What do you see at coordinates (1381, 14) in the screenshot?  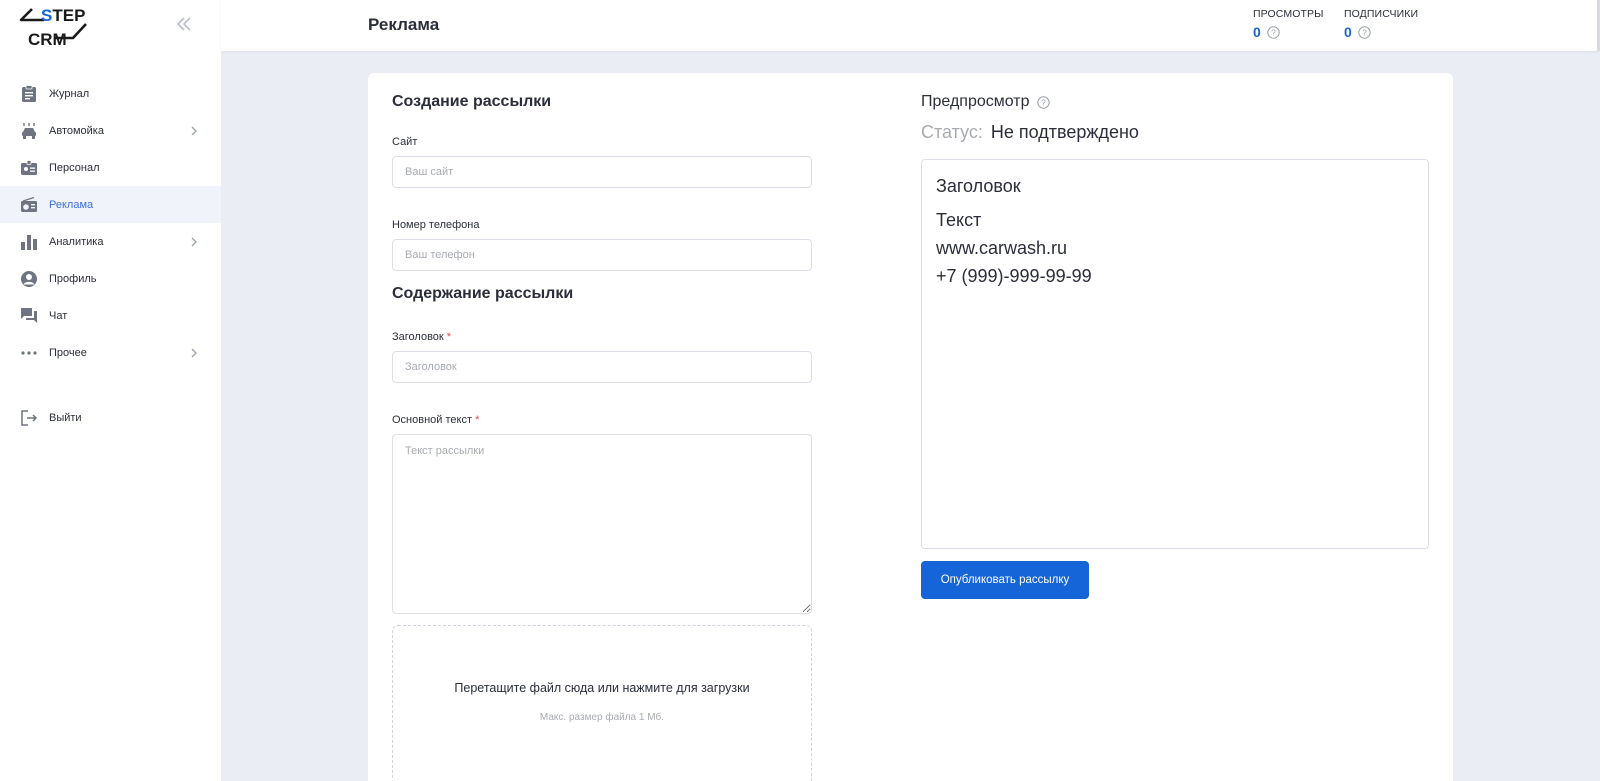 I see `stat-label: ПОДПИСЧИКИ` at bounding box center [1381, 14].